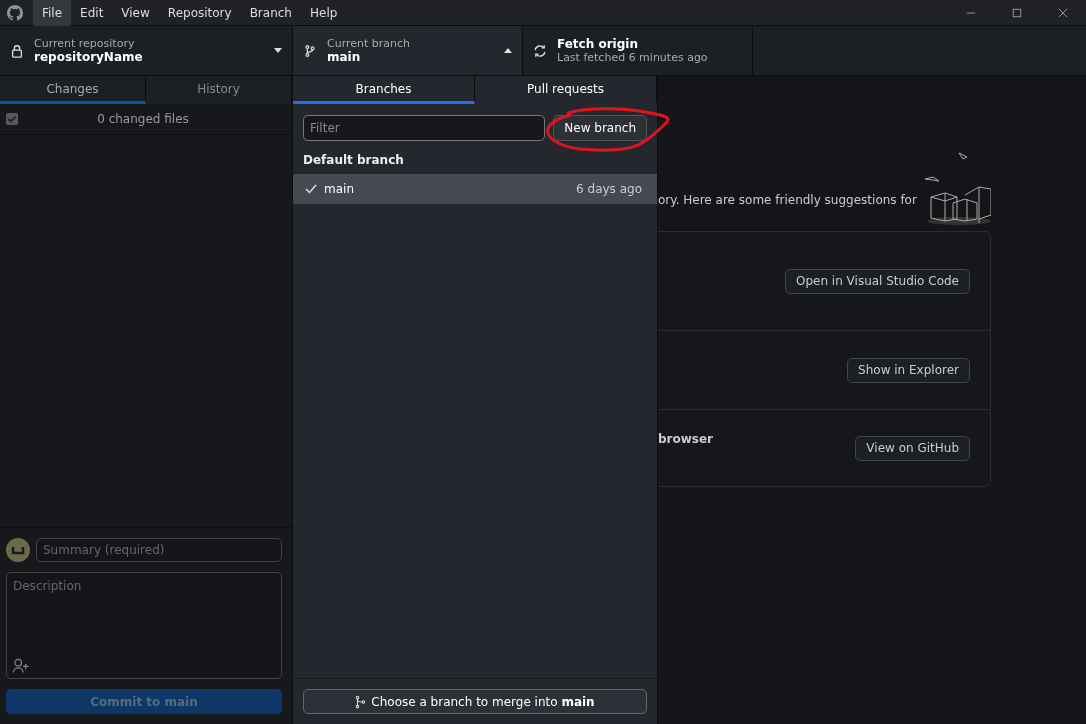 This screenshot has width=1086, height=724. I want to click on menu-item: Edit, so click(92, 13).